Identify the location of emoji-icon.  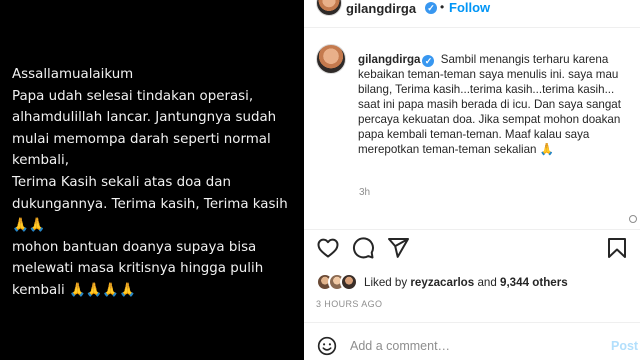
(327, 346).